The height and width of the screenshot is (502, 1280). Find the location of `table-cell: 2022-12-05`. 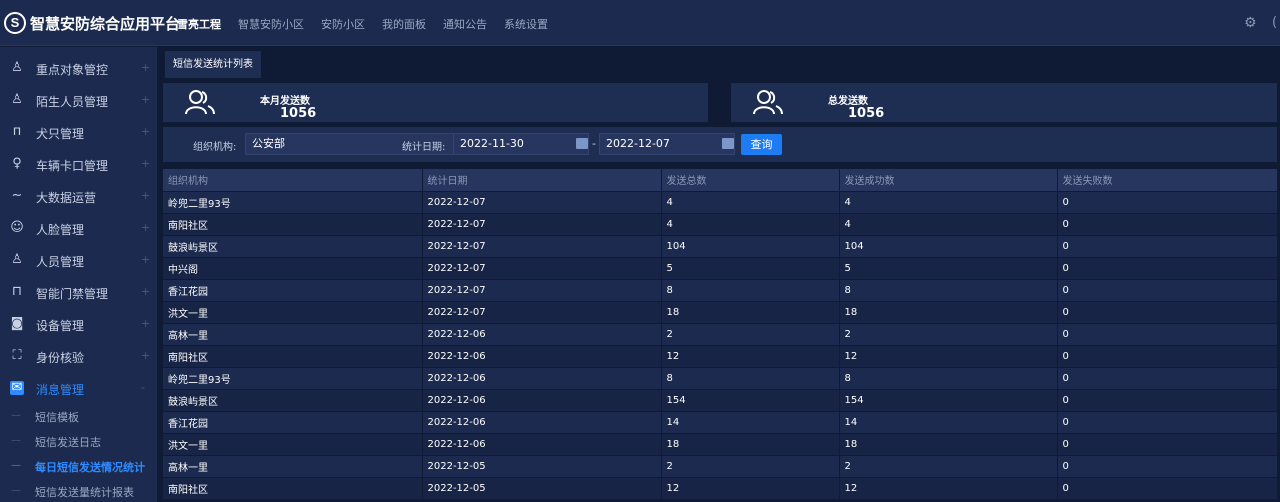

table-cell: 2022-12-05 is located at coordinates (542, 488).